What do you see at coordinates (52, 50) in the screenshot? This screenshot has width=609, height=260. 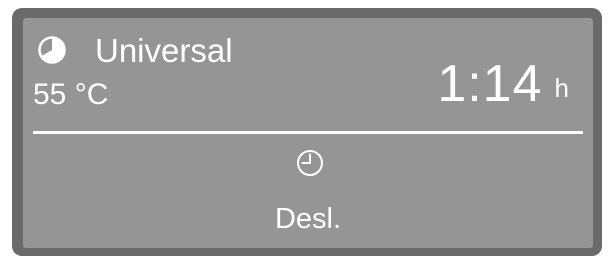 I see `program-progress-icon` at bounding box center [52, 50].